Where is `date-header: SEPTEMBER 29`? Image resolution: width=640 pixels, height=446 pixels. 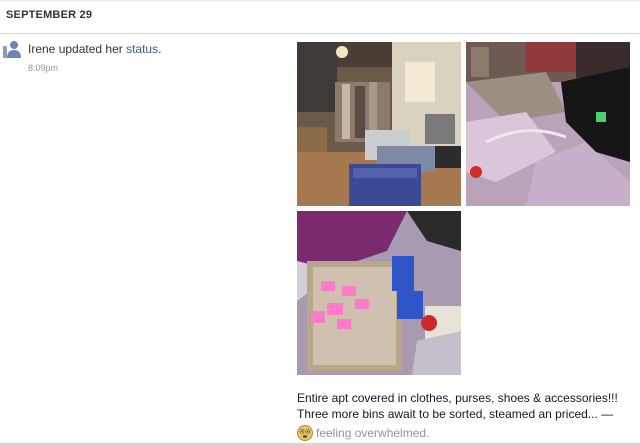
date-header: SEPTEMBER 29 is located at coordinates (49, 15).